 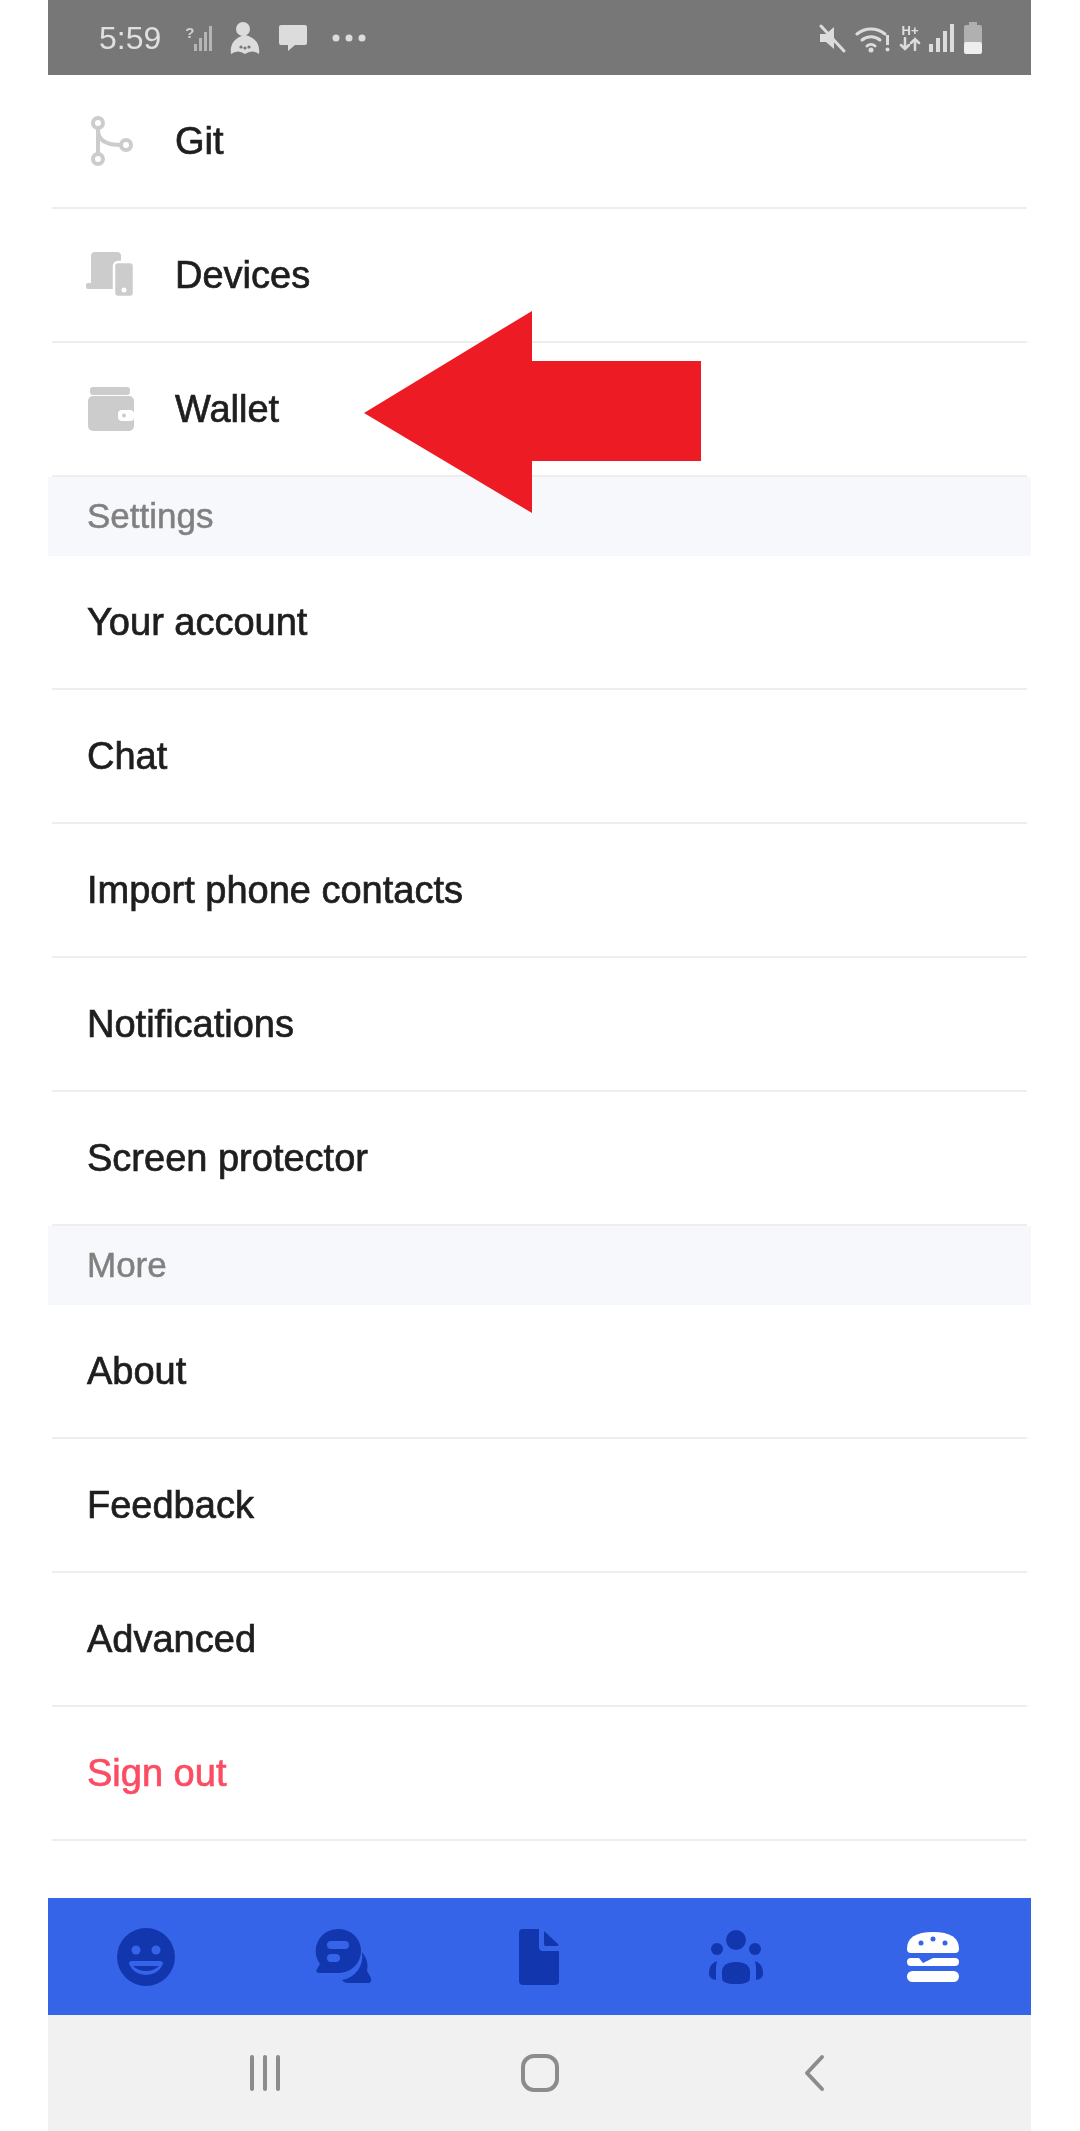 I want to click on menu-item: About, so click(x=539, y=1372).